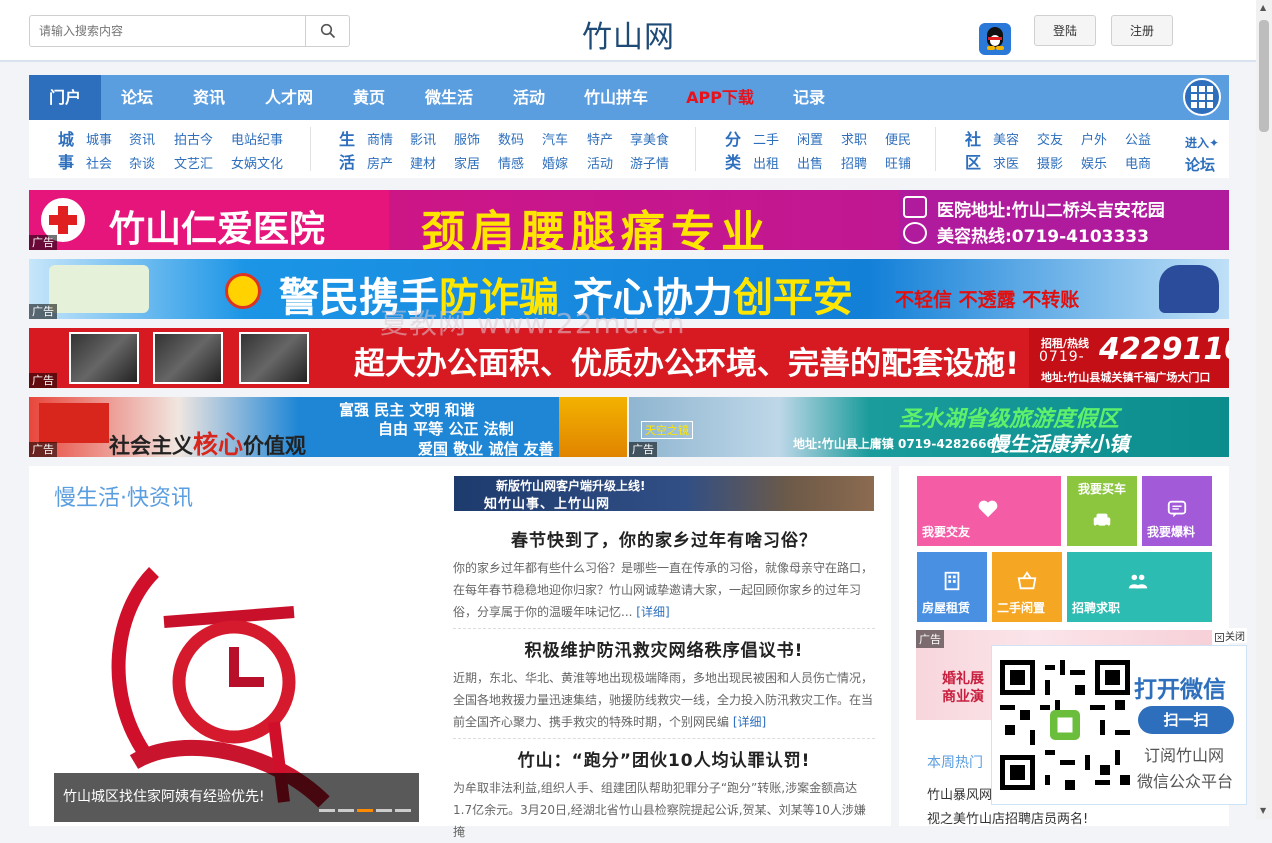 The width and height of the screenshot is (1272, 843). I want to click on qr-code-image, so click(1065, 725).